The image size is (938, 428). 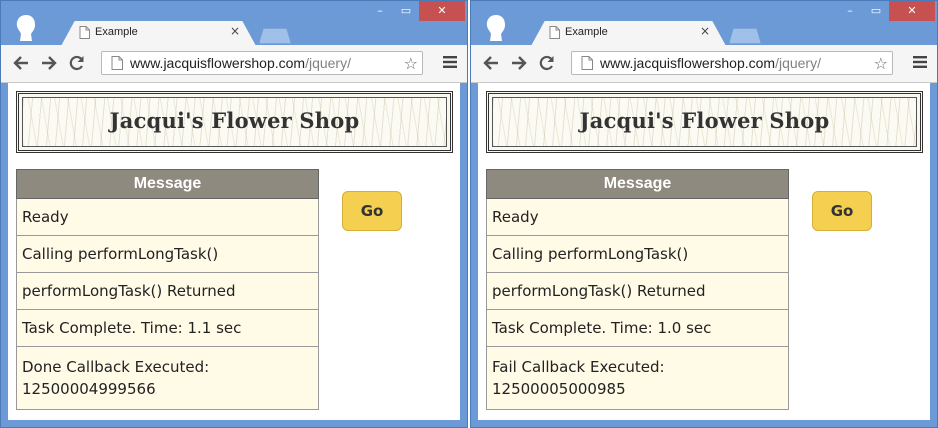 I want to click on table-row: Fail Callback Executed: 12500005000985, so click(x=637, y=378).